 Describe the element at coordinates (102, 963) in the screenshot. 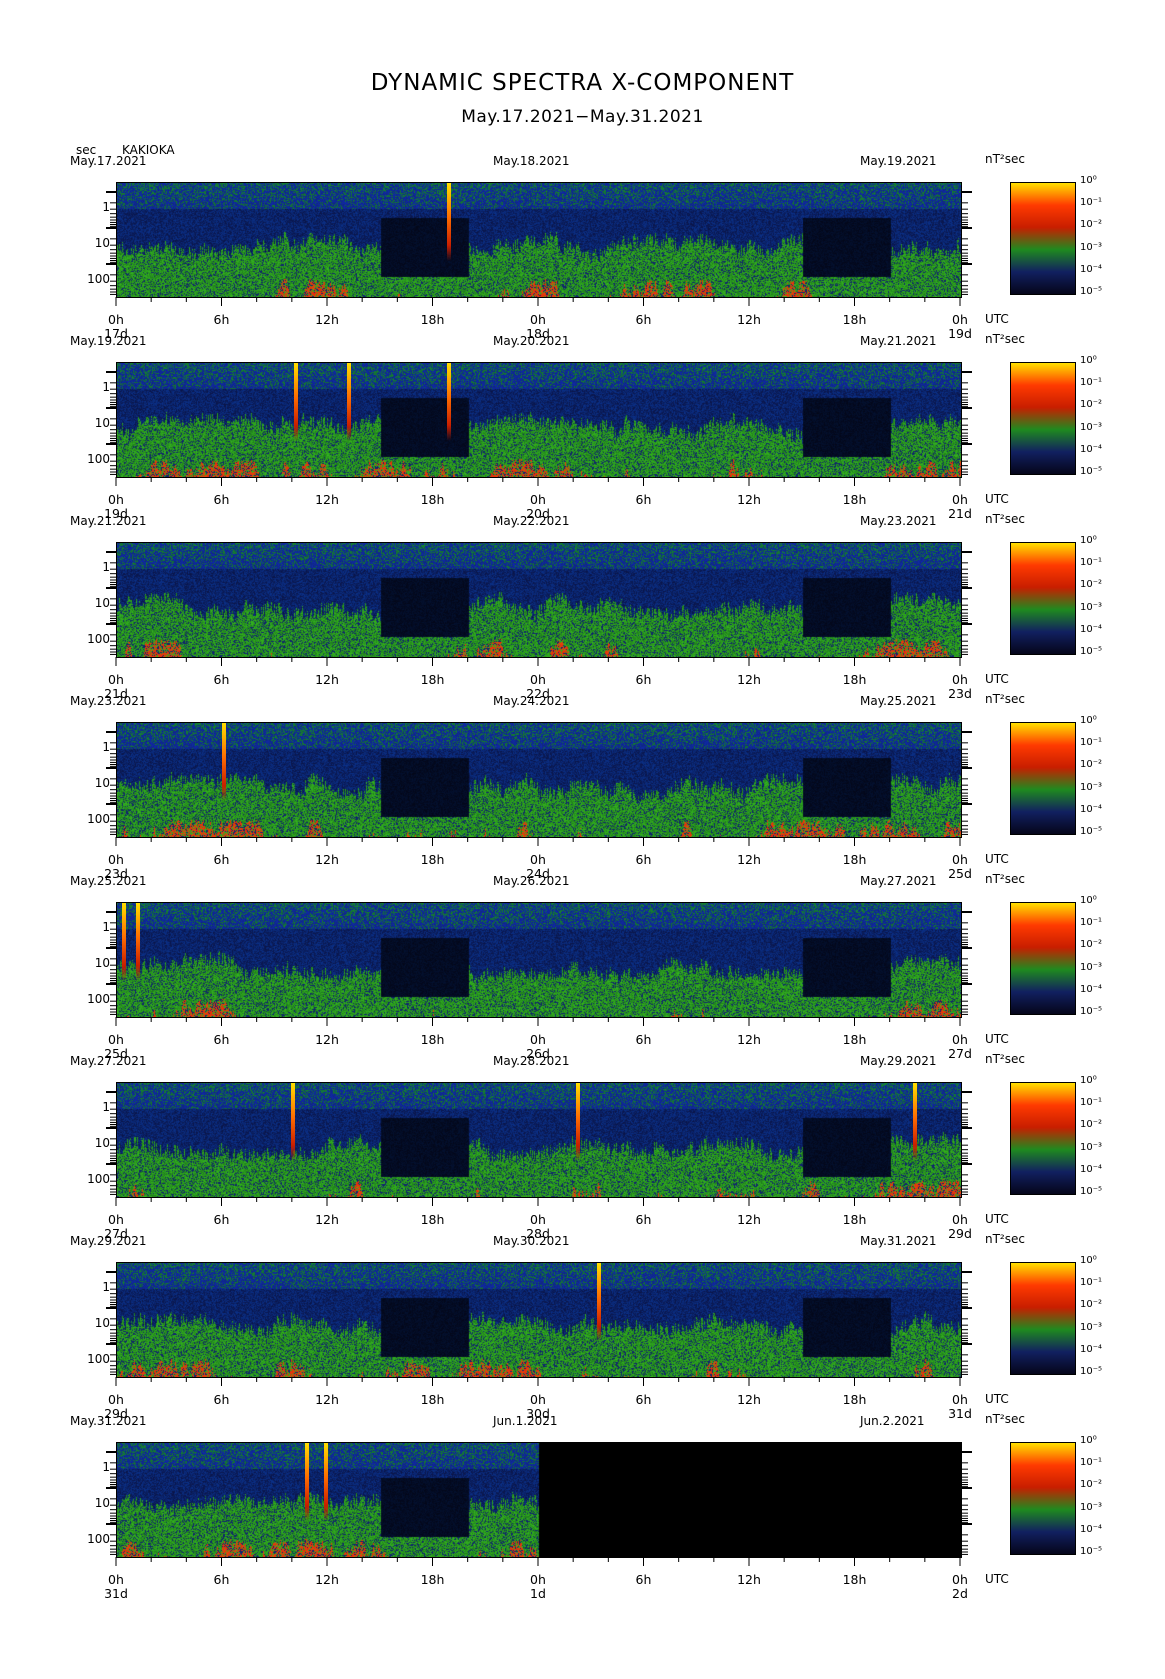

I see `y-tick-label: 10` at that location.